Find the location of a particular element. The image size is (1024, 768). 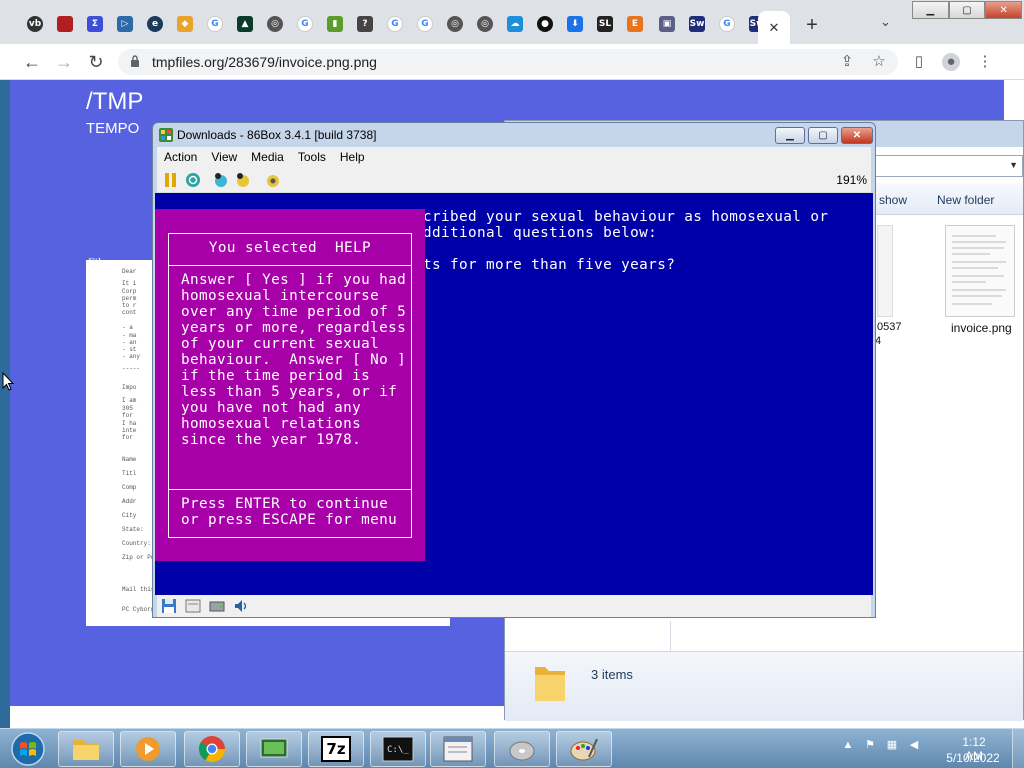

browser-tab: E is located at coordinates (635, 24).